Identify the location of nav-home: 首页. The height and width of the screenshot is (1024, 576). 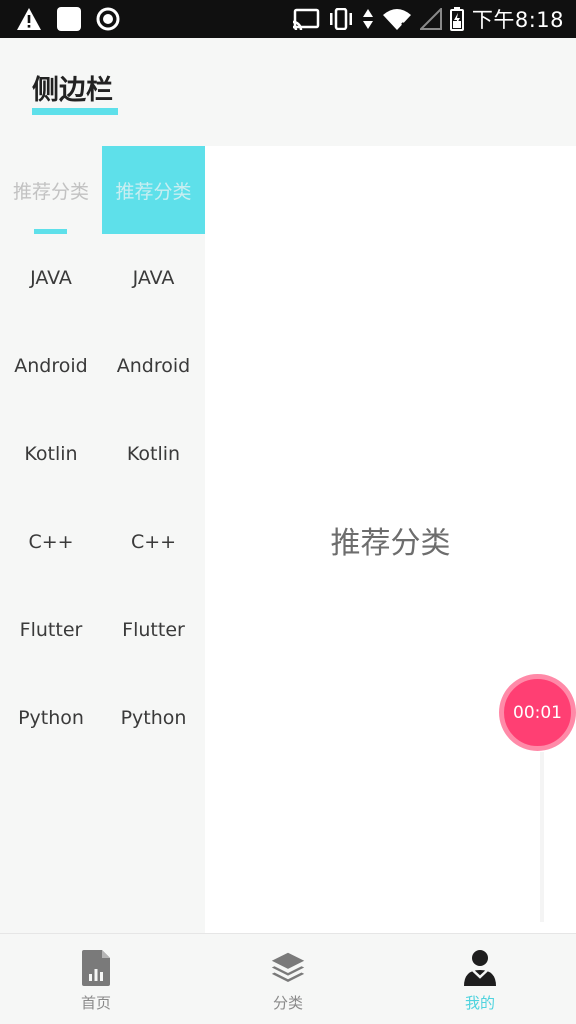
(96, 979).